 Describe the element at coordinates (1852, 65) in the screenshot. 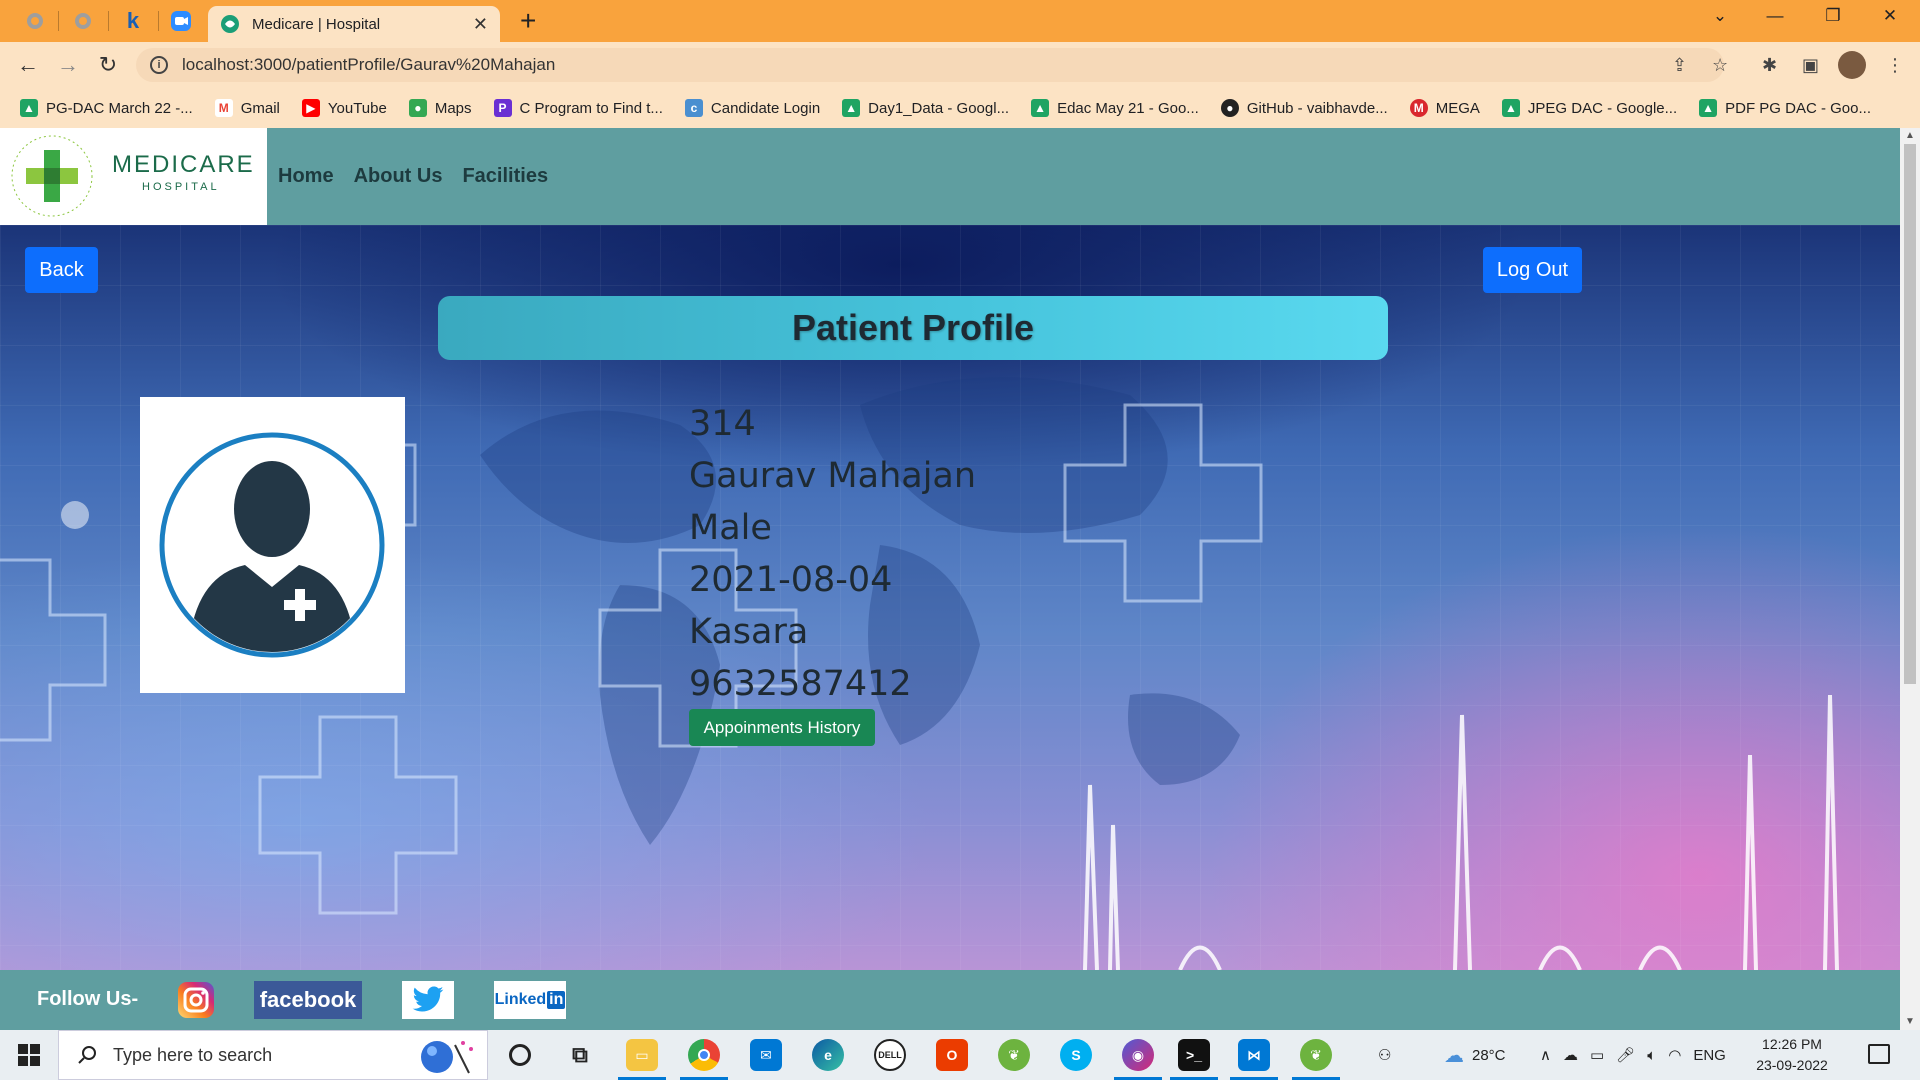

I see `profile-avatar` at that location.